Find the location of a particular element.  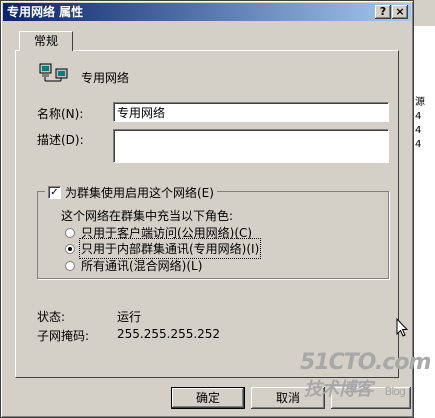

watermark-main: 51CTO.com is located at coordinates (365, 362).